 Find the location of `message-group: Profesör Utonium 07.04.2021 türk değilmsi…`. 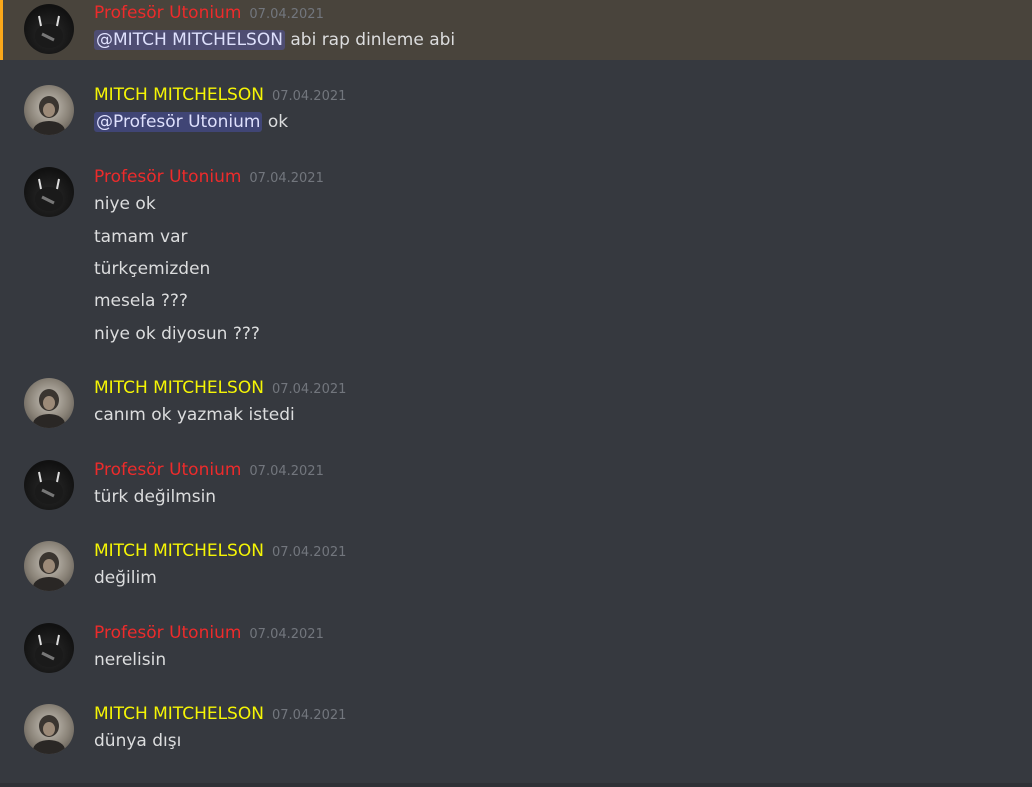

message-group: Profesör Utonium 07.04.2021 türk değilmsi… is located at coordinates (516, 487).